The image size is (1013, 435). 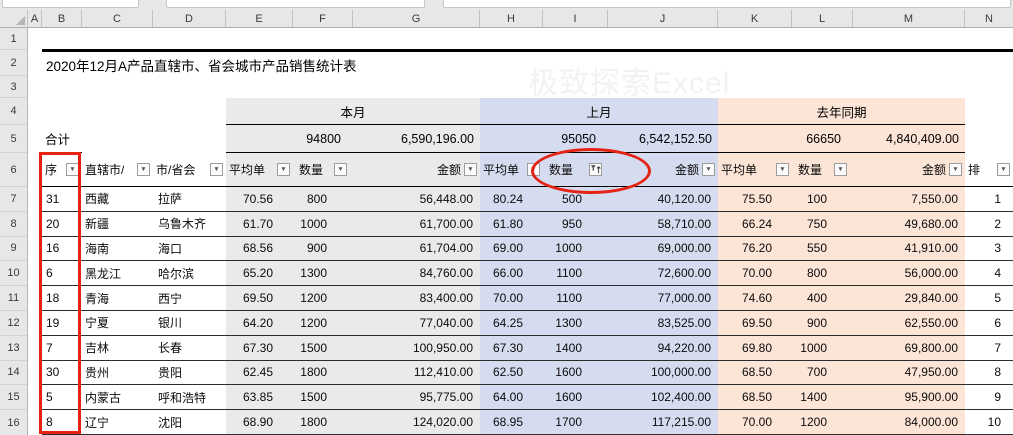 I want to click on cell-lm-avg-price: 62.50, so click(x=511, y=373).